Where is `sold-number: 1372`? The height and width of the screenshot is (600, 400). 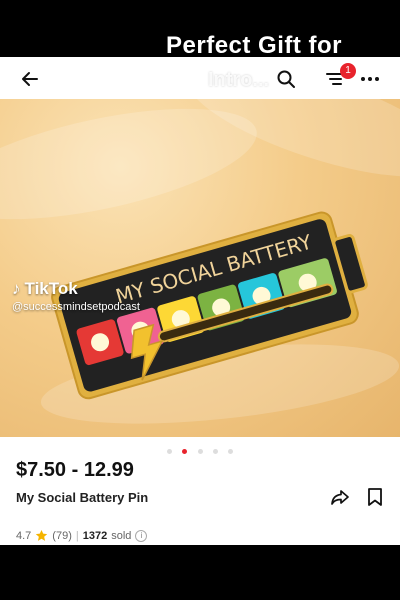
sold-number: 1372 is located at coordinates (95, 535).